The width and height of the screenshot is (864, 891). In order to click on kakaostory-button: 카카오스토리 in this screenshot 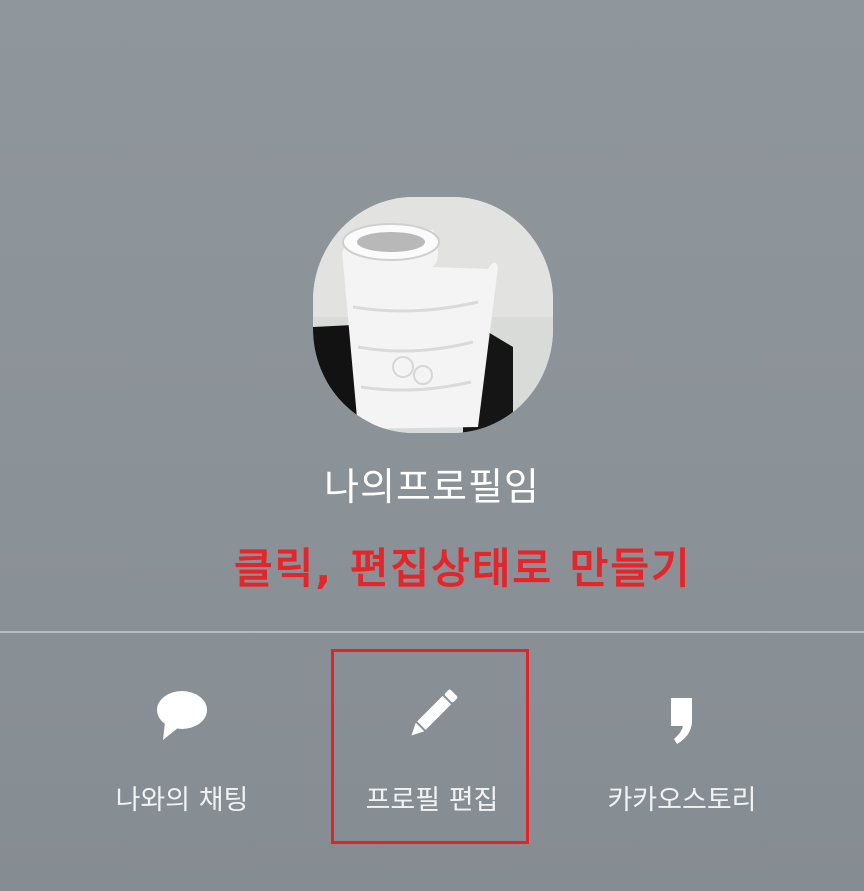, I will do `click(682, 748)`.